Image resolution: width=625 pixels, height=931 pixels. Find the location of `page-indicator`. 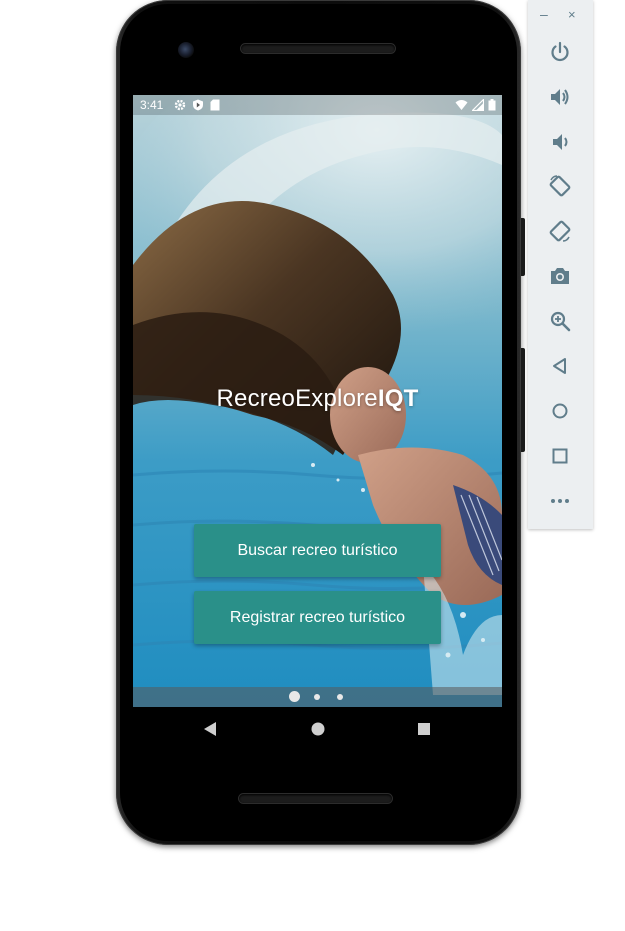

page-indicator is located at coordinates (317, 697).